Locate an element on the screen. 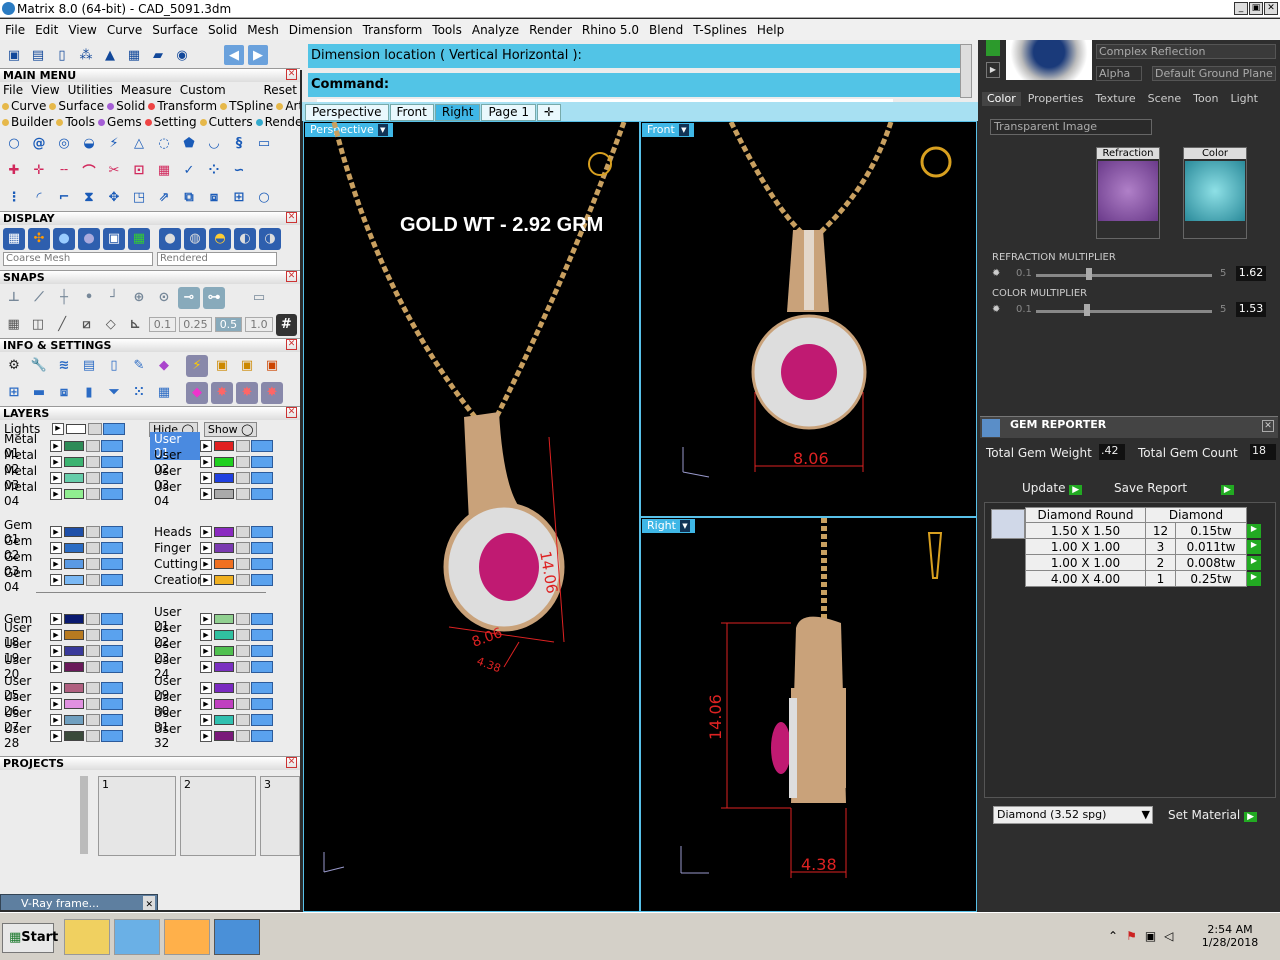 This screenshot has height=960, width=1280. menu-view: View is located at coordinates (82, 30).